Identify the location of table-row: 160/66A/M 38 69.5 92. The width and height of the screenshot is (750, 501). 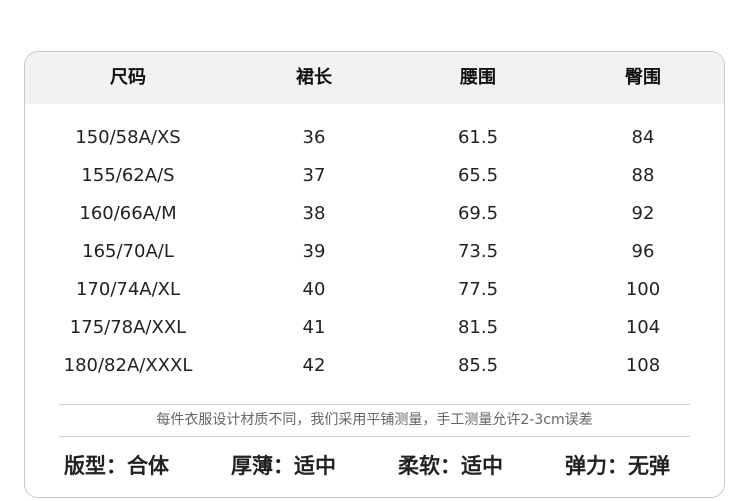
(374, 214).